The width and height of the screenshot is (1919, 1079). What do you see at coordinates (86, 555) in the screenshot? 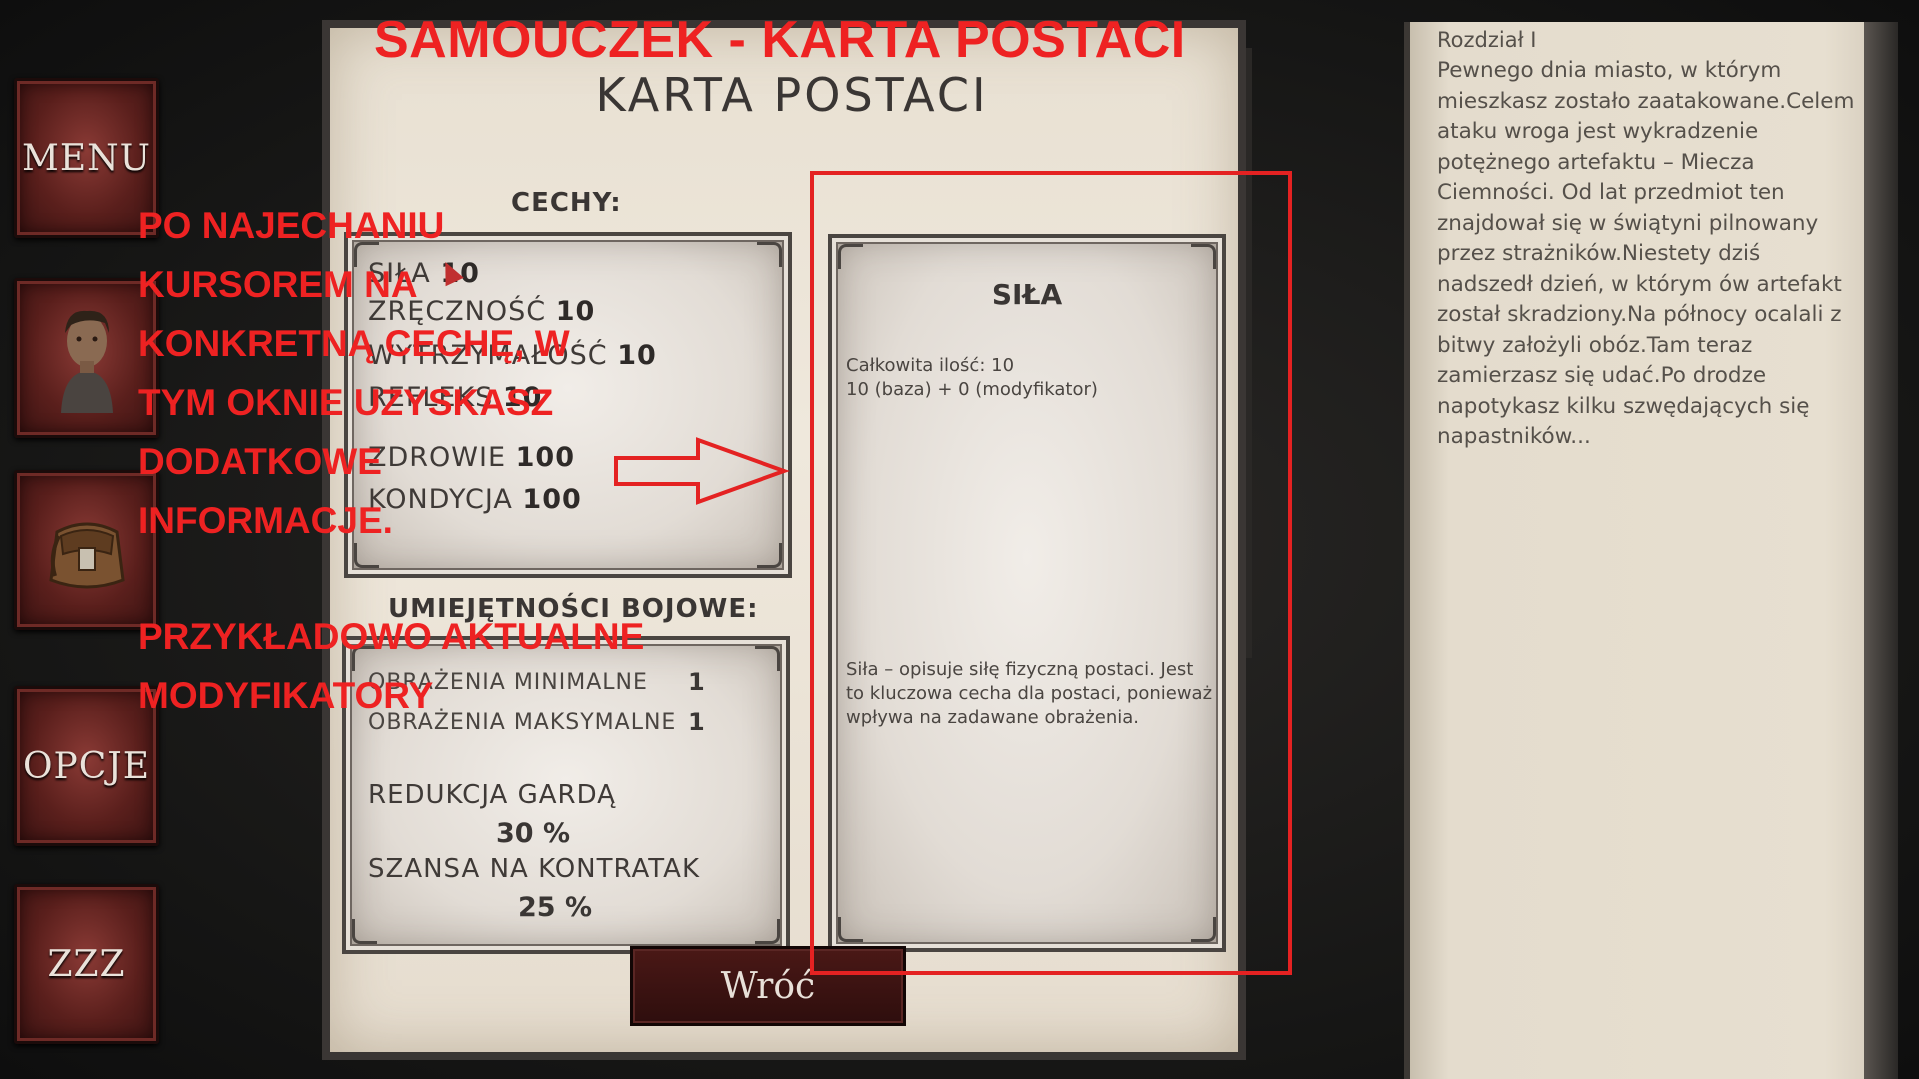
I see `backpack-icon` at bounding box center [86, 555].